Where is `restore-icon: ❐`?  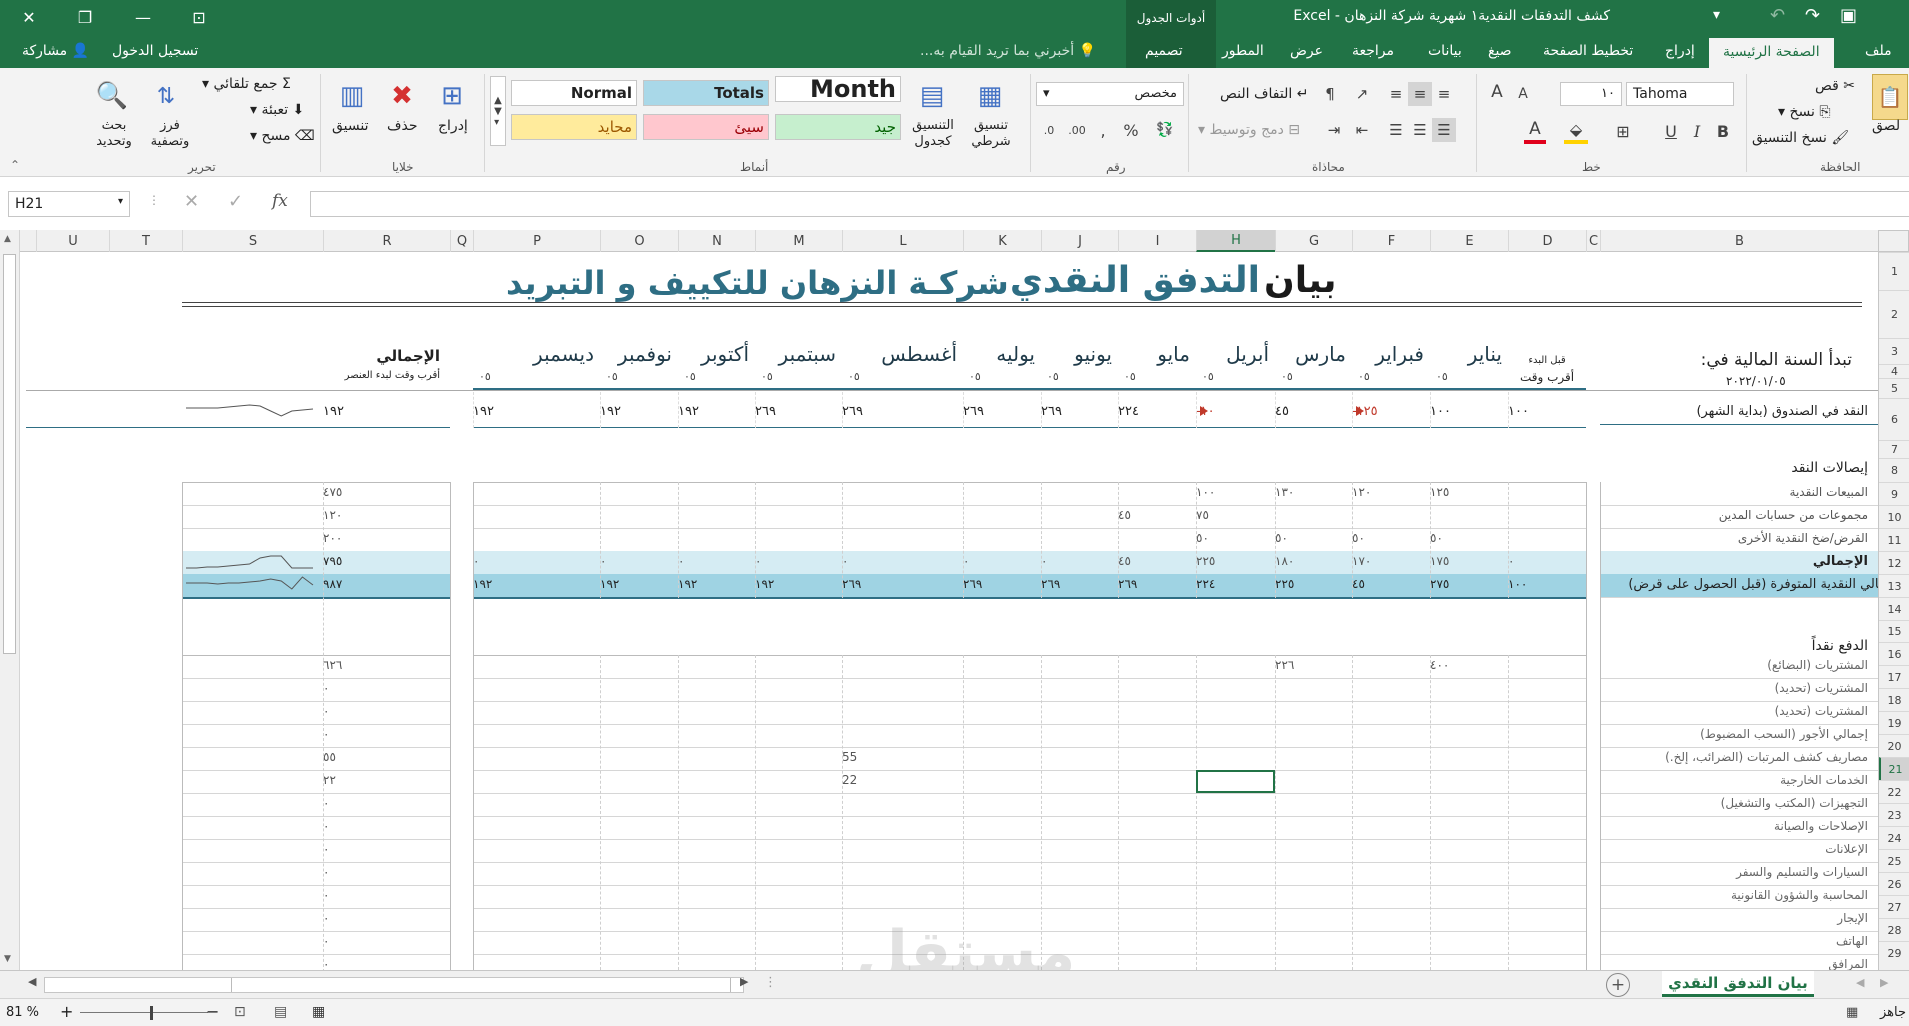 restore-icon: ❐ is located at coordinates (85, 17).